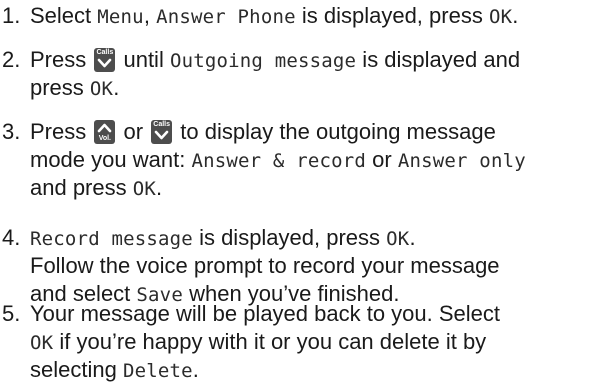  Describe the element at coordinates (76, 369) in the screenshot. I see `step-text: selecting` at that location.